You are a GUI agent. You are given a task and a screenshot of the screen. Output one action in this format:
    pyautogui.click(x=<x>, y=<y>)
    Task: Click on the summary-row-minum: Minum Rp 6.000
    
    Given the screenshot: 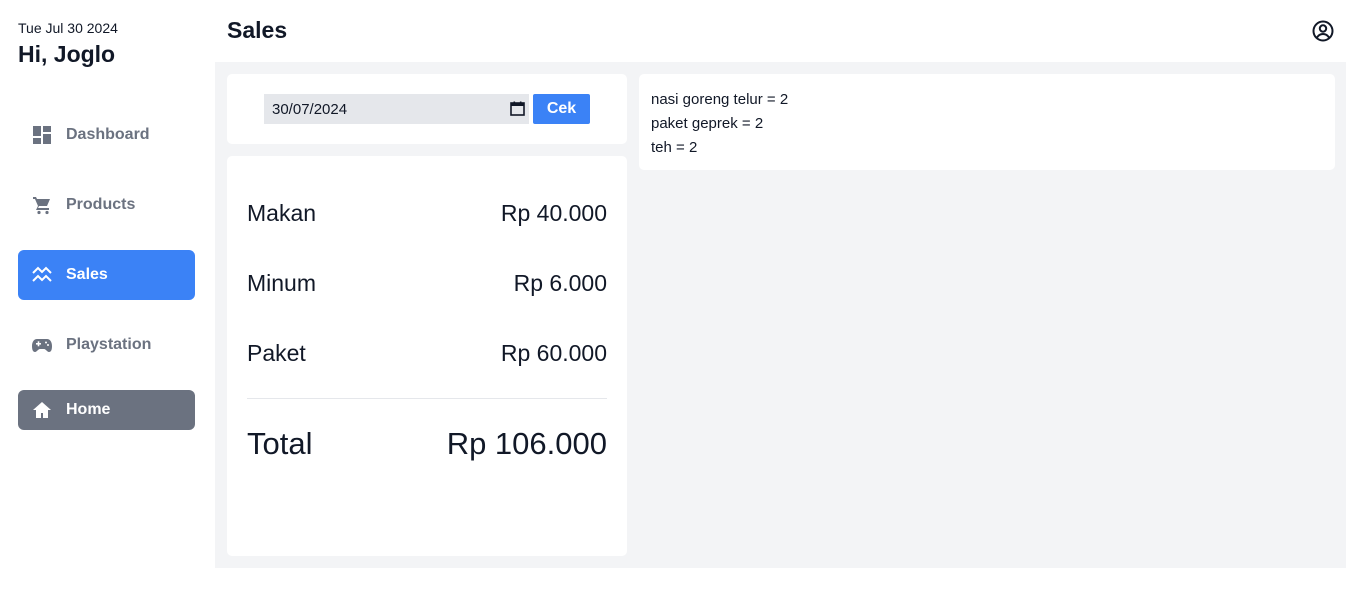 What is the action you would take?
    pyautogui.click(x=427, y=283)
    